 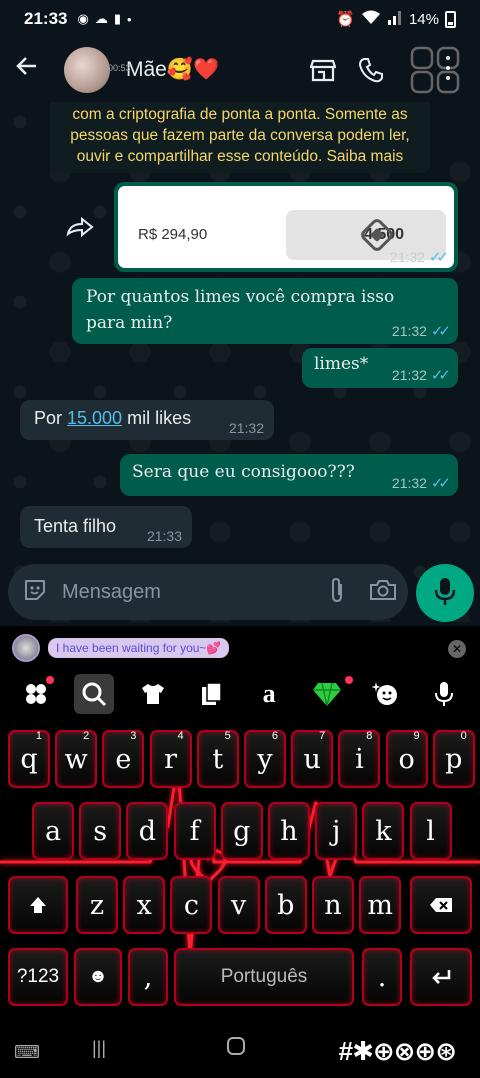 What do you see at coordinates (191, 905) in the screenshot?
I see `key-c: c` at bounding box center [191, 905].